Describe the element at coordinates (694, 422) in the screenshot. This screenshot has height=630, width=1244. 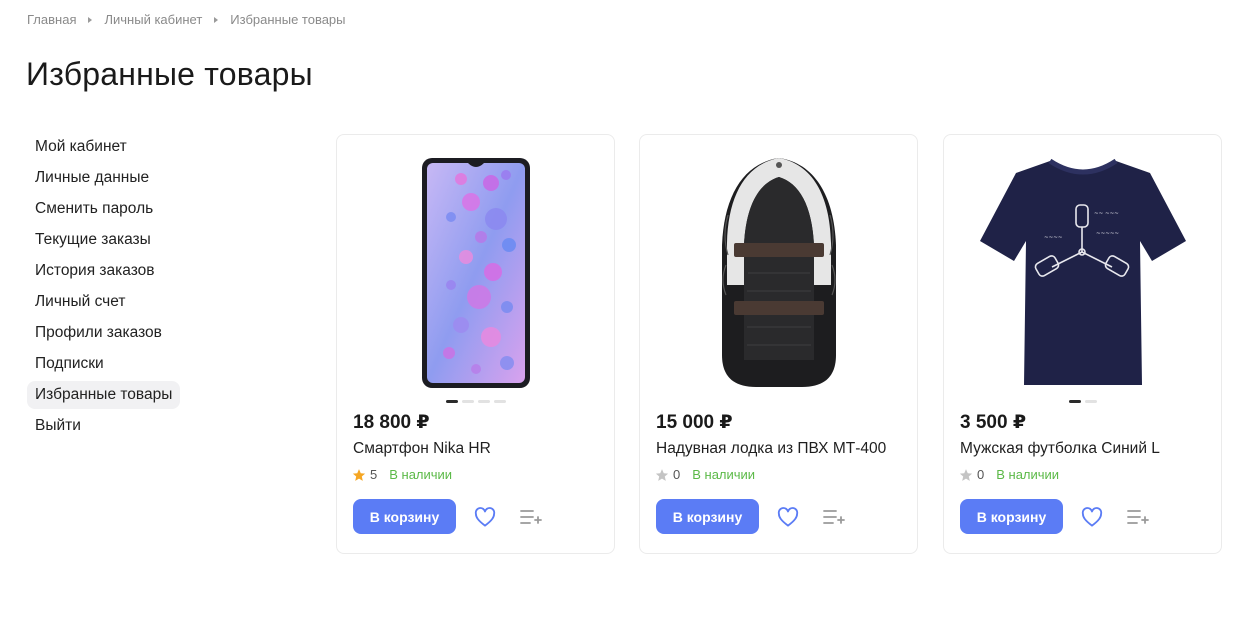
I see `product-price: 15 000 ₽` at that location.